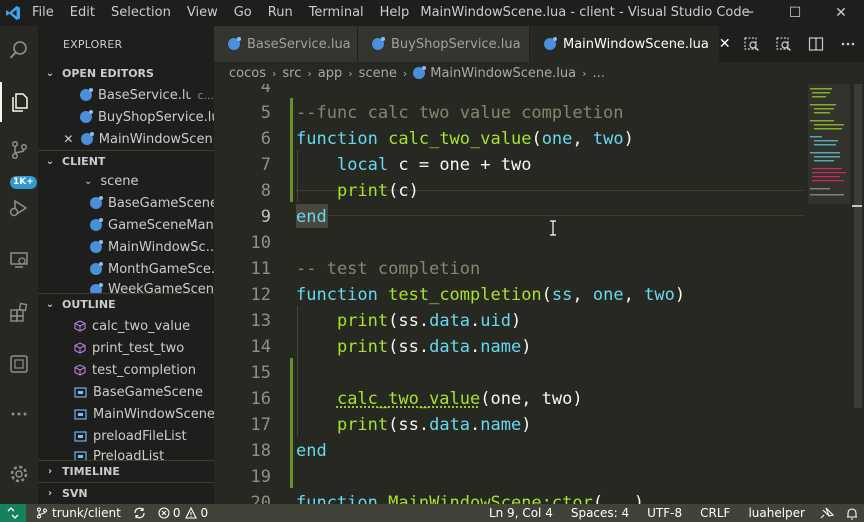 The image size is (864, 522). What do you see at coordinates (600, 513) in the screenshot?
I see `indentation: Spaces: 4` at bounding box center [600, 513].